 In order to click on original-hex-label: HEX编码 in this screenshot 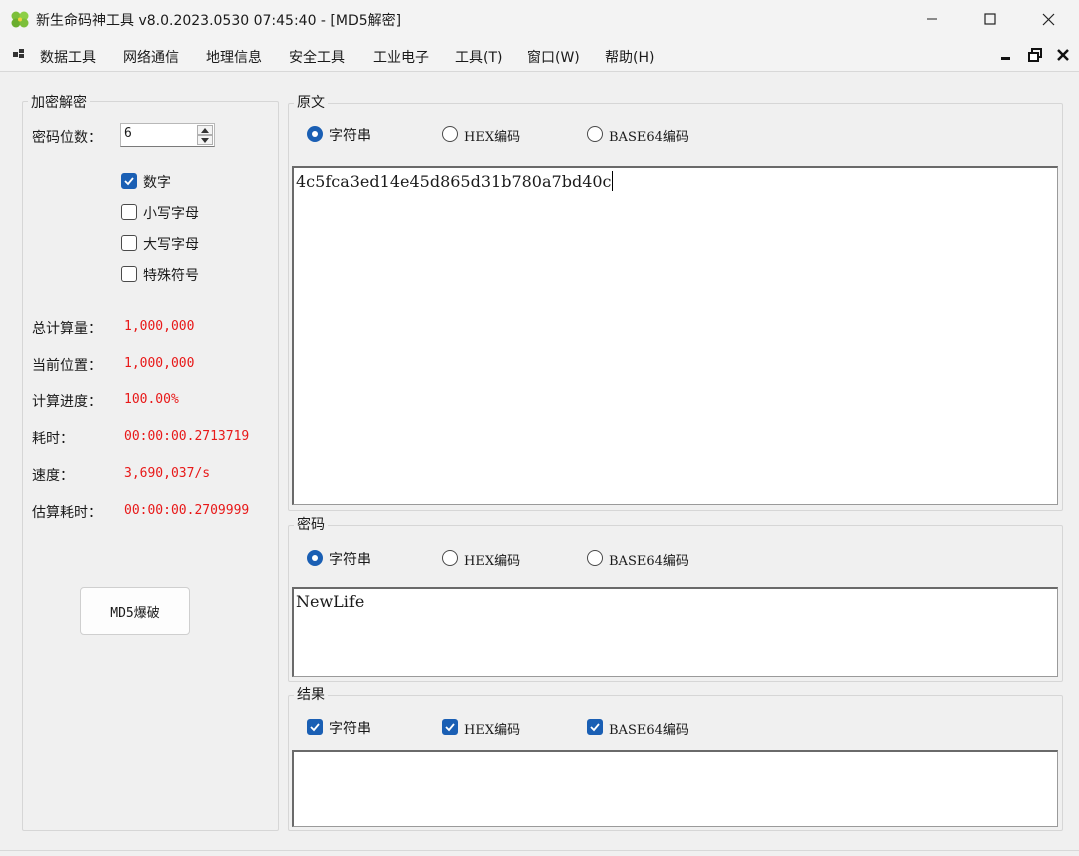, I will do `click(492, 137)`.